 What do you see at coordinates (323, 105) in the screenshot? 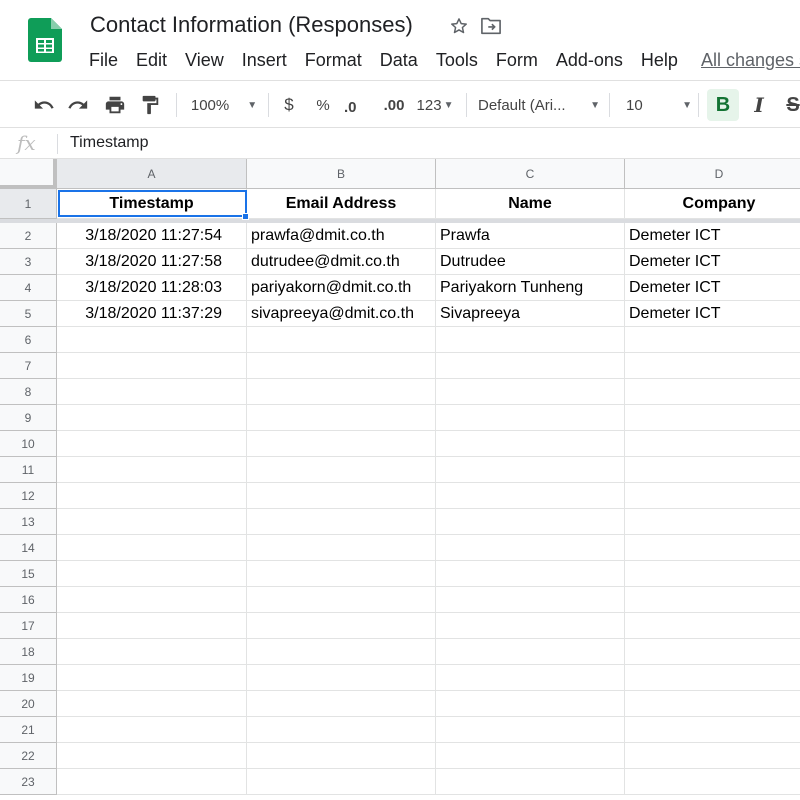
I see `percent-format-button: %` at bounding box center [323, 105].